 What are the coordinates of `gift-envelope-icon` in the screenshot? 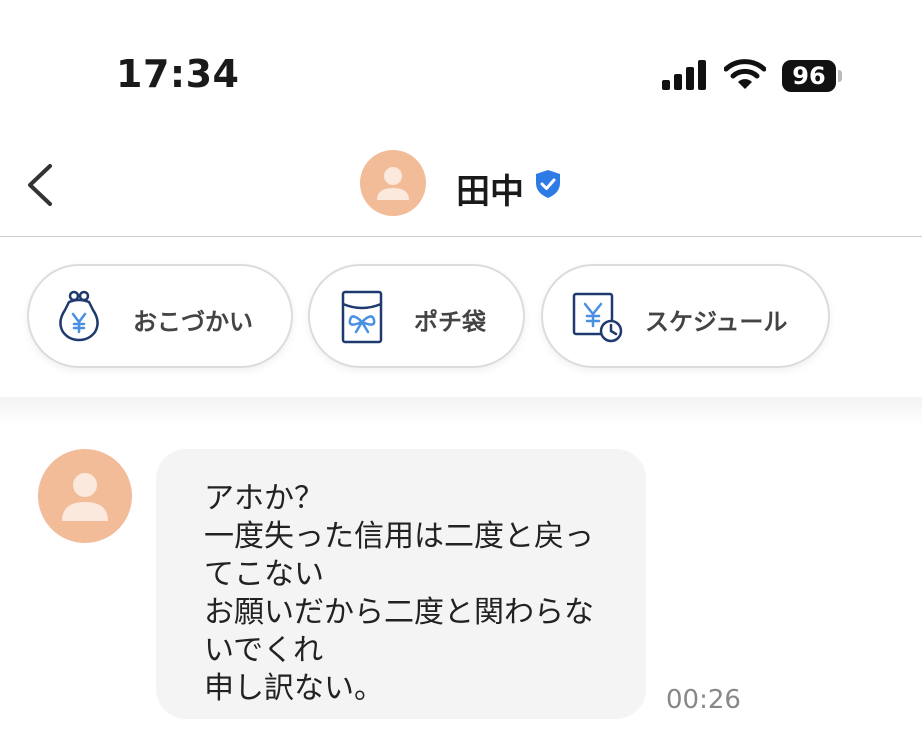 It's located at (362, 317).